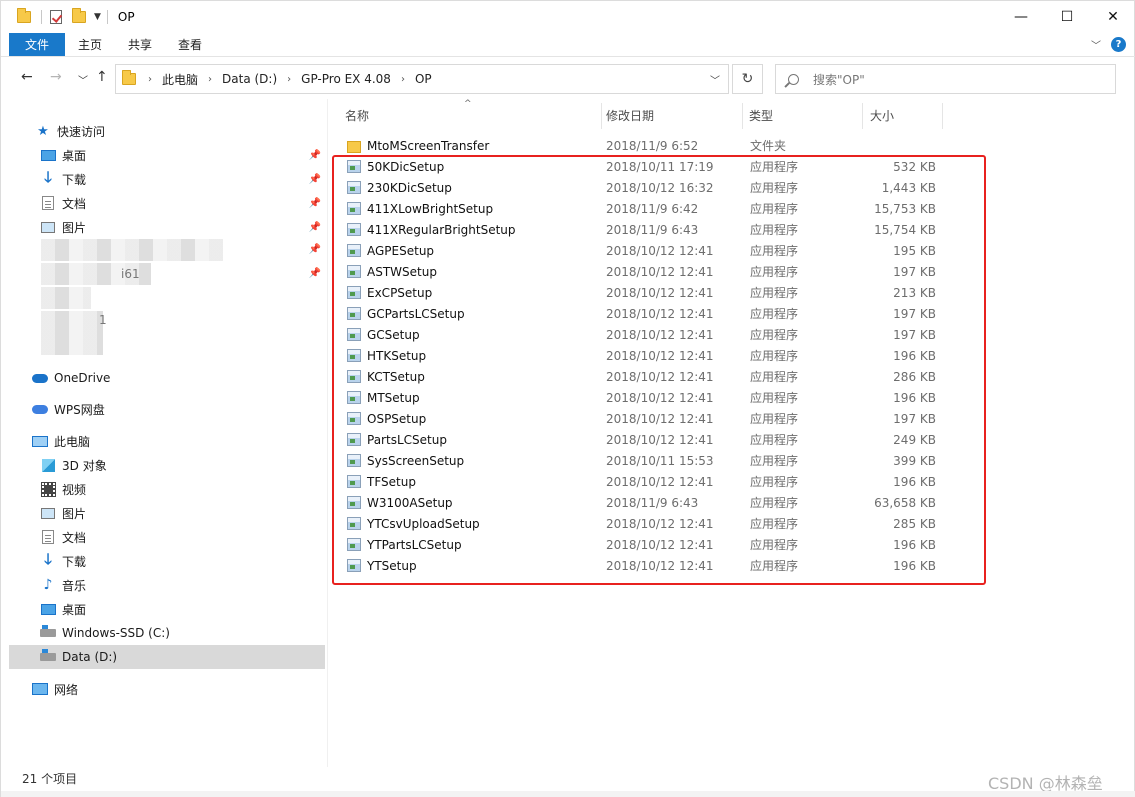  Describe the element at coordinates (1096, 44) in the screenshot. I see `expand-ribbon-icon: ﹀` at that location.